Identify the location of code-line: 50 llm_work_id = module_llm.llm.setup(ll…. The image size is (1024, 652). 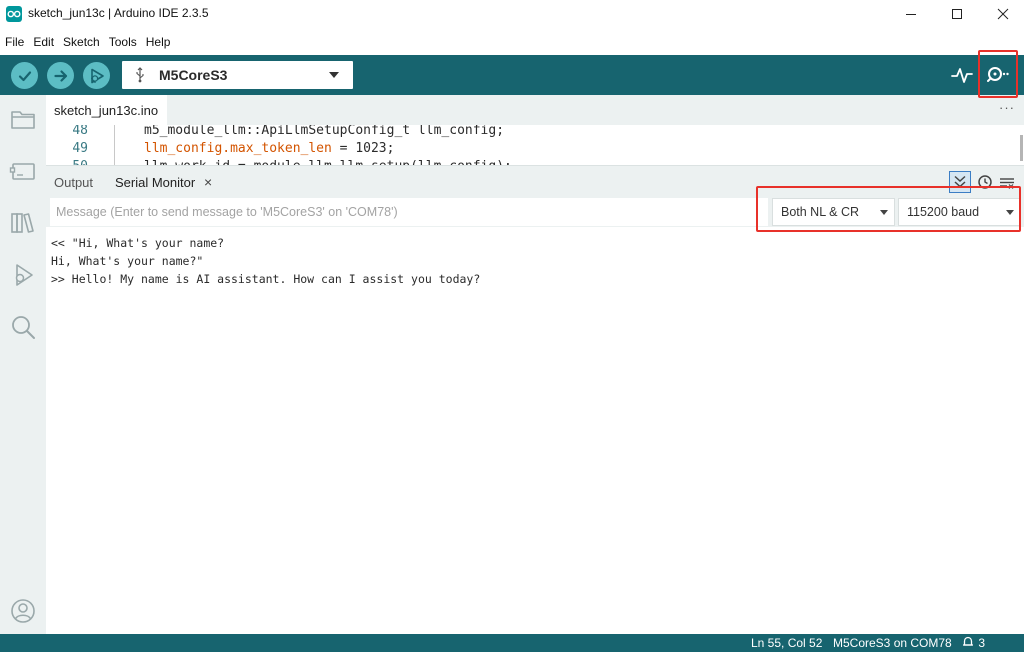
(531, 161).